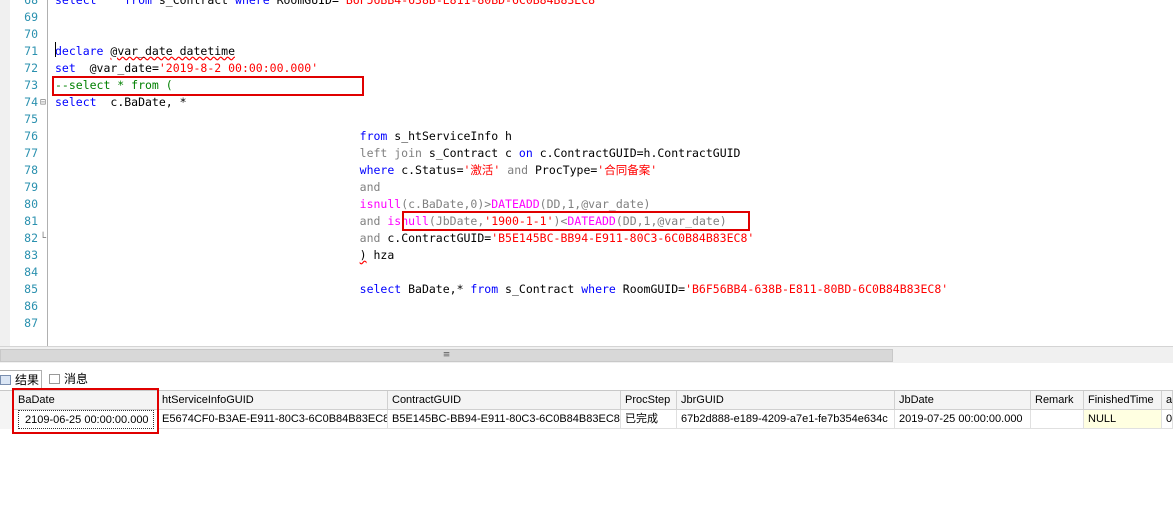  Describe the element at coordinates (43, 102) in the screenshot. I see `collapse-icon: ⊟` at that location.